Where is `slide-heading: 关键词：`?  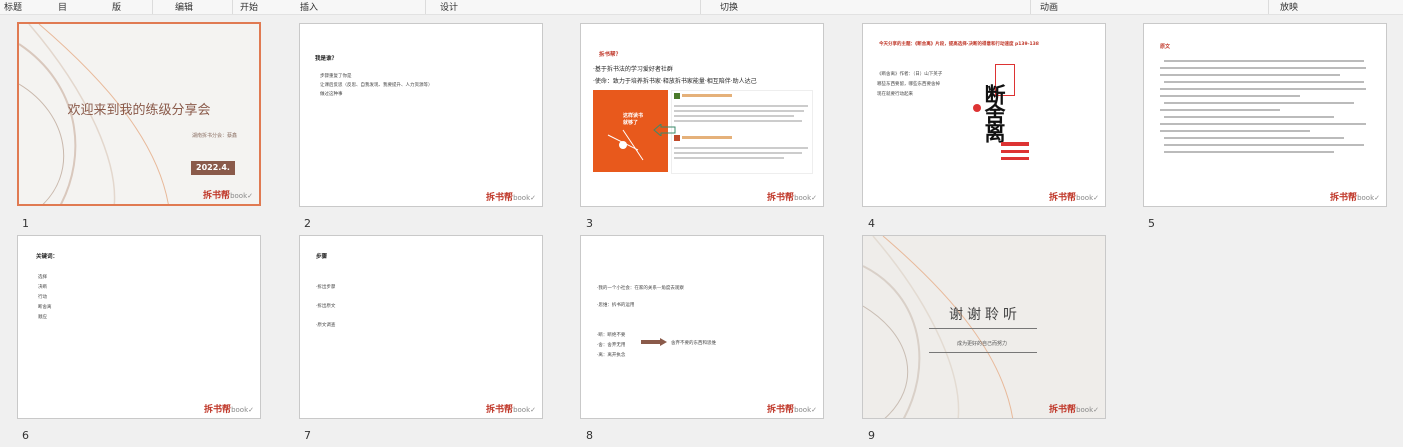
slide-heading: 关键词： is located at coordinates (47, 257).